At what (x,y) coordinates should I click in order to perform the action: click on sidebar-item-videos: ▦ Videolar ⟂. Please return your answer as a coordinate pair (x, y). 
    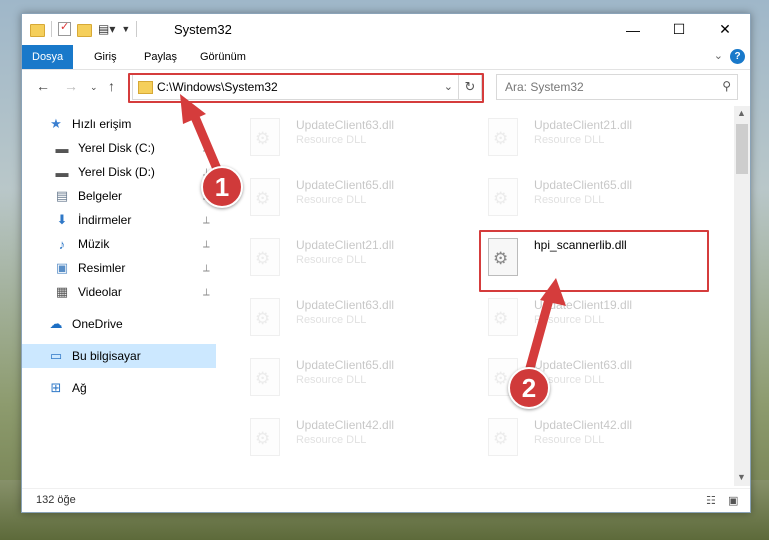
    Looking at the image, I should click on (119, 292).